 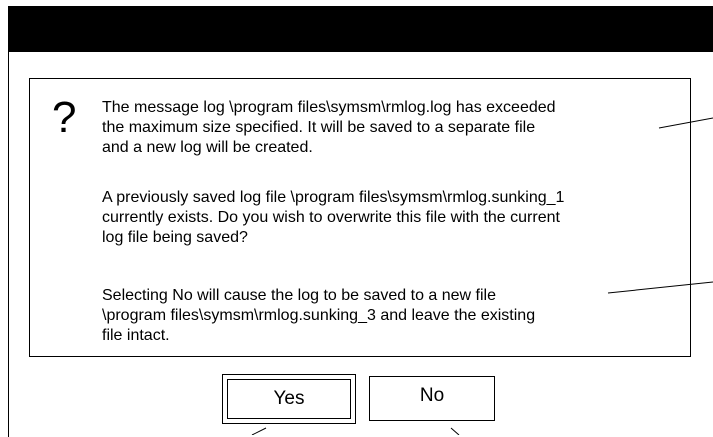 I want to click on no-button: No, so click(x=432, y=398).